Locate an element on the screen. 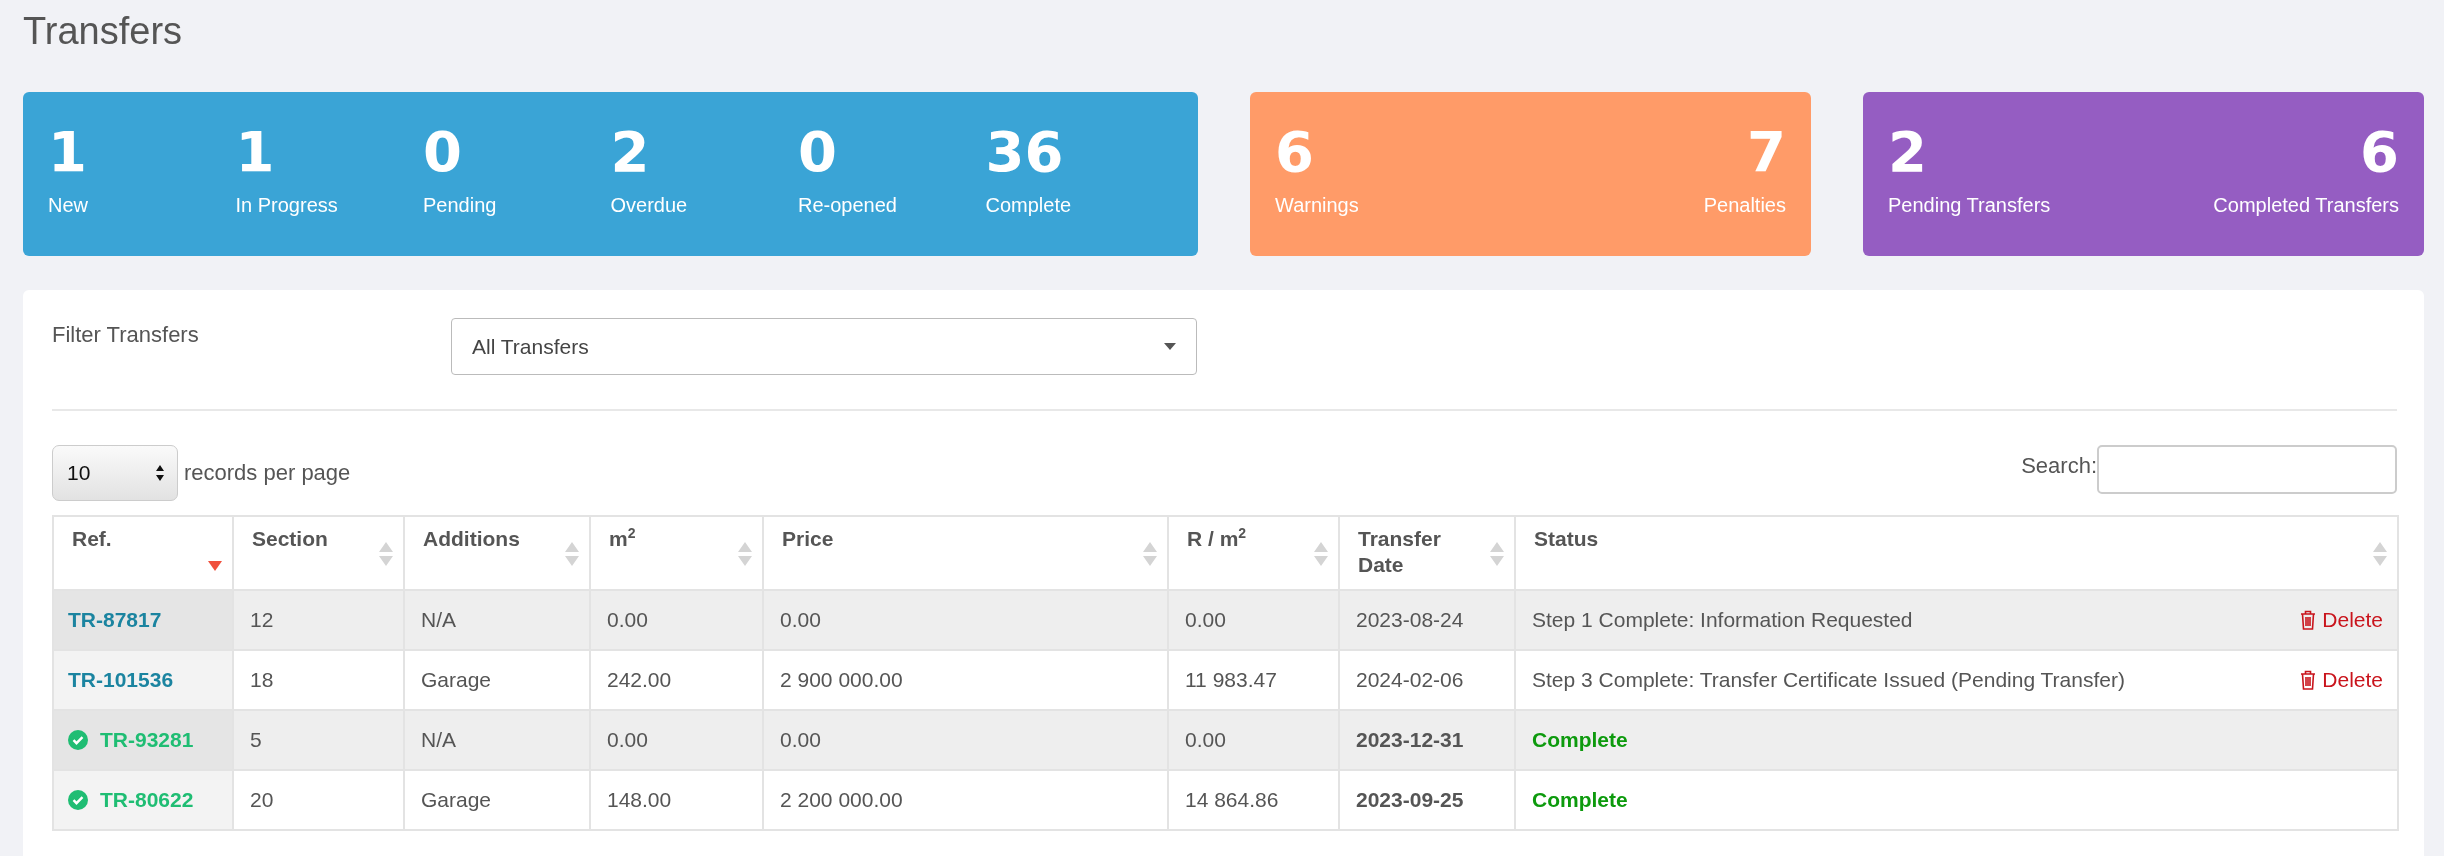  stat-label: Complete is located at coordinates (1028, 205).